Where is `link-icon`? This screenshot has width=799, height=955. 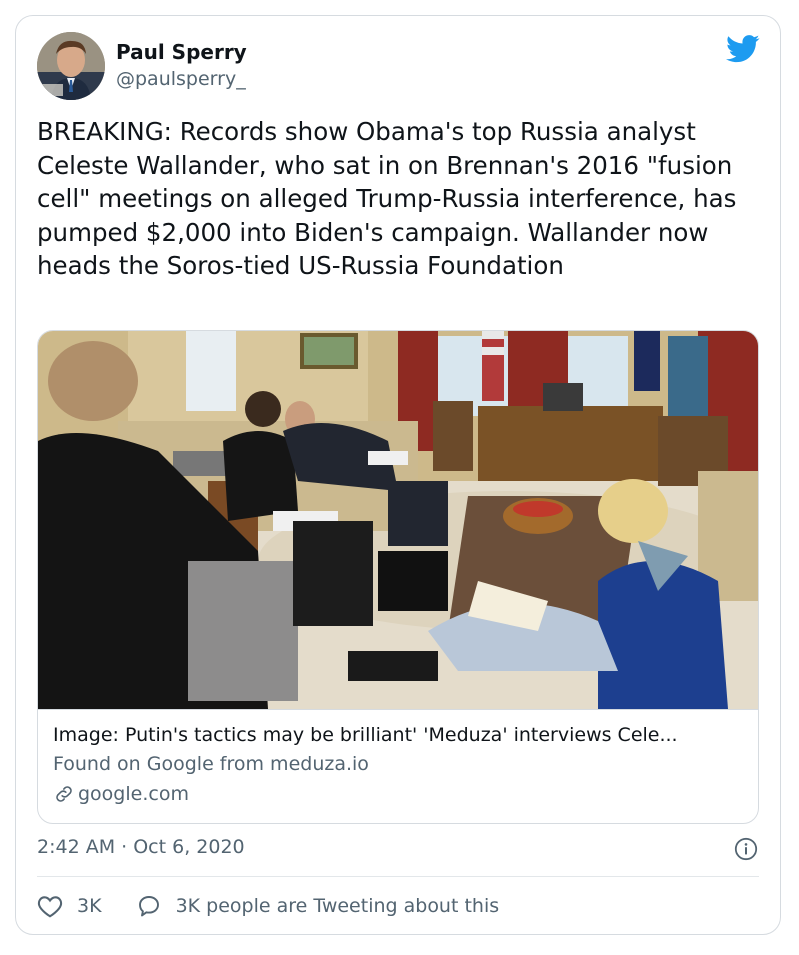 link-icon is located at coordinates (64, 794).